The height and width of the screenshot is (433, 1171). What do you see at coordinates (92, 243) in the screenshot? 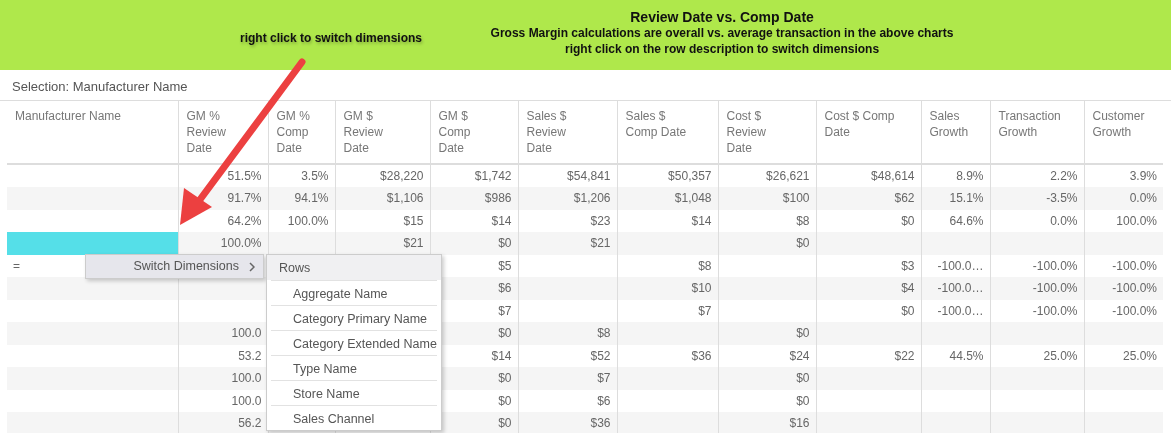
I see `selected-row-cell` at bounding box center [92, 243].